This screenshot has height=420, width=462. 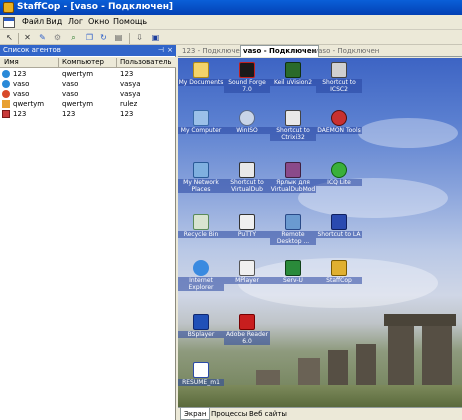 What do you see at coordinates (231, 7) in the screenshot?
I see `title-bar: StaffCop - [vaso - Подключен]` at bounding box center [231, 7].